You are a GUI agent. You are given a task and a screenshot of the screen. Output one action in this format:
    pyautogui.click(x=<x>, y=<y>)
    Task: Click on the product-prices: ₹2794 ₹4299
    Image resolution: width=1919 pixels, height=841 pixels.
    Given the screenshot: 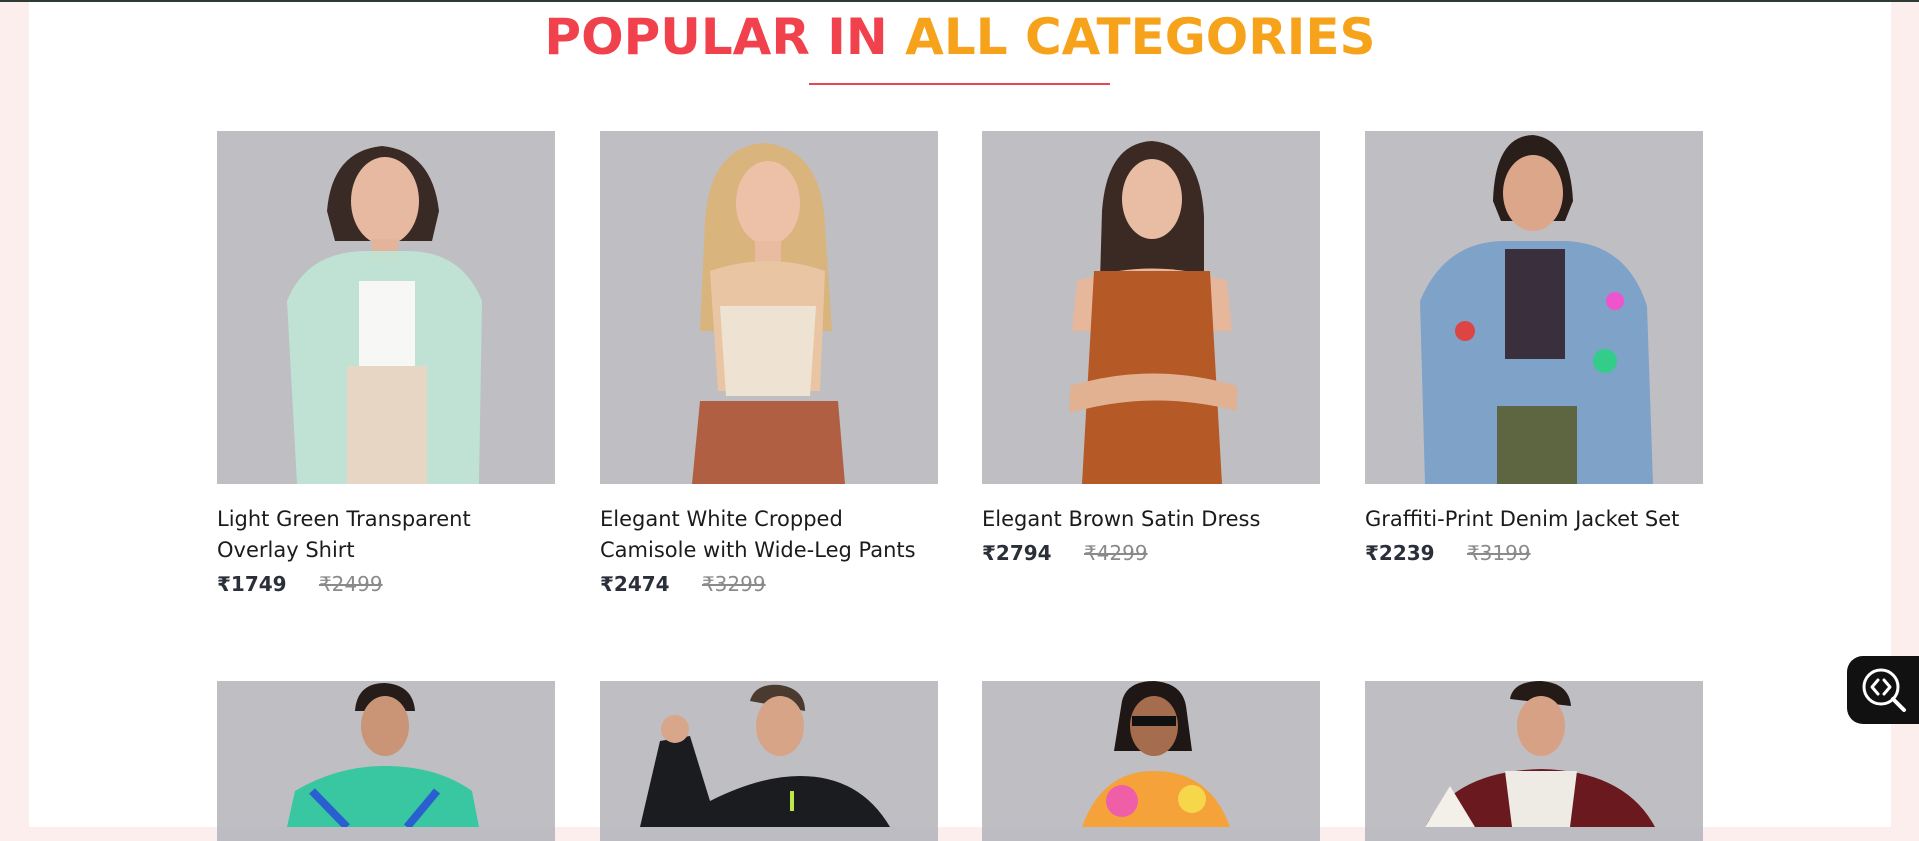 What is the action you would take?
    pyautogui.click(x=1151, y=553)
    